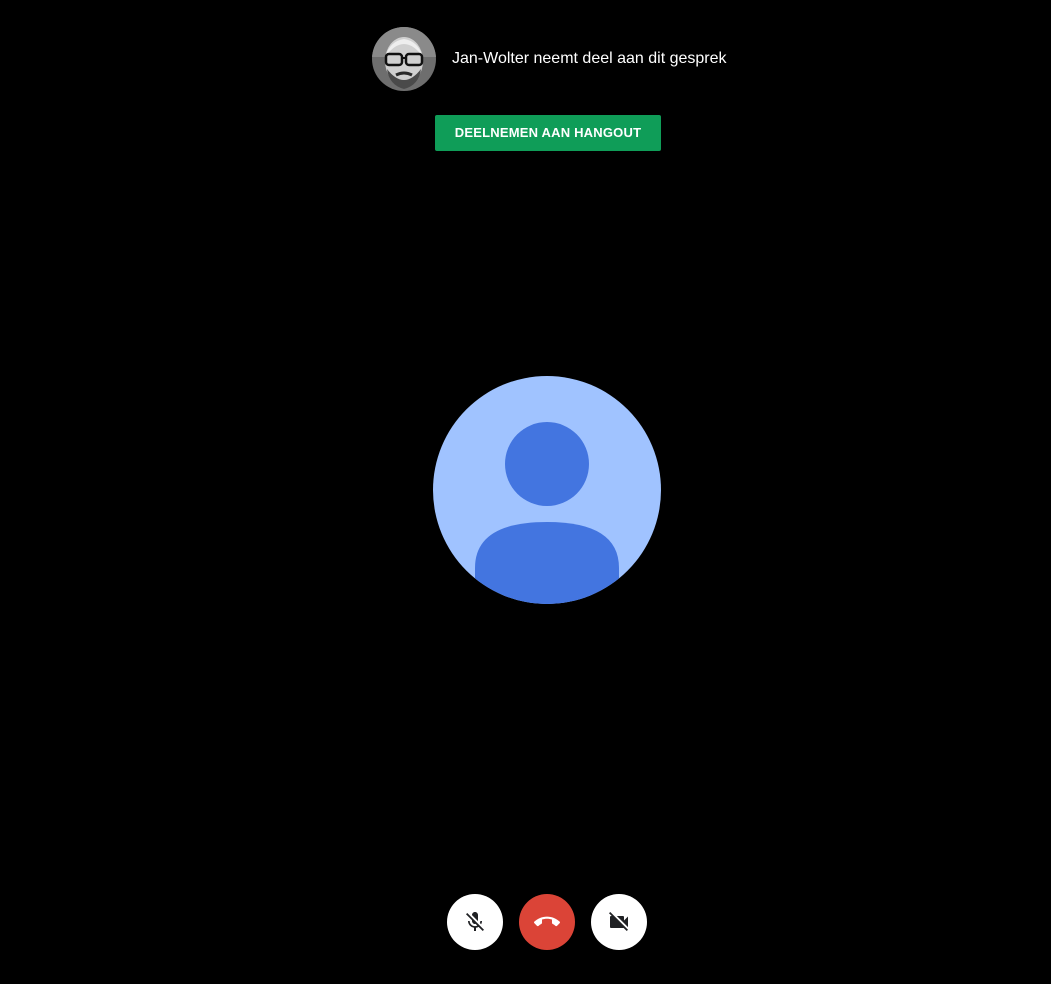 The height and width of the screenshot is (984, 1051). I want to click on participant-photo-avatar, so click(404, 59).